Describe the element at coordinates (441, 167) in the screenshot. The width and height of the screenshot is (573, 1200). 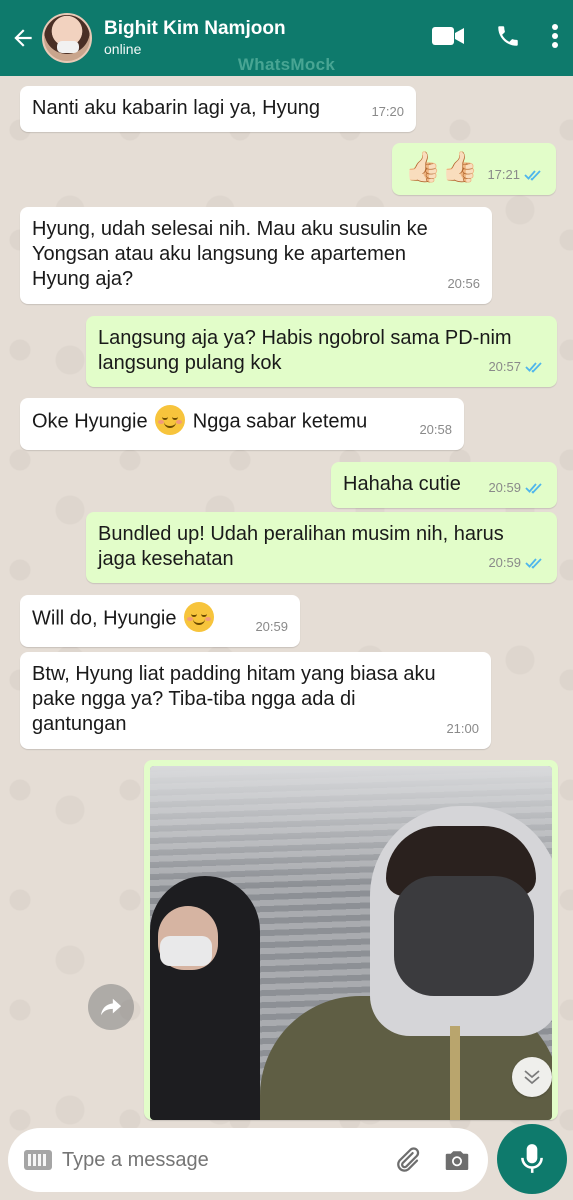
I see `thumbs-up-emoji: 👍🏻👍🏻` at that location.